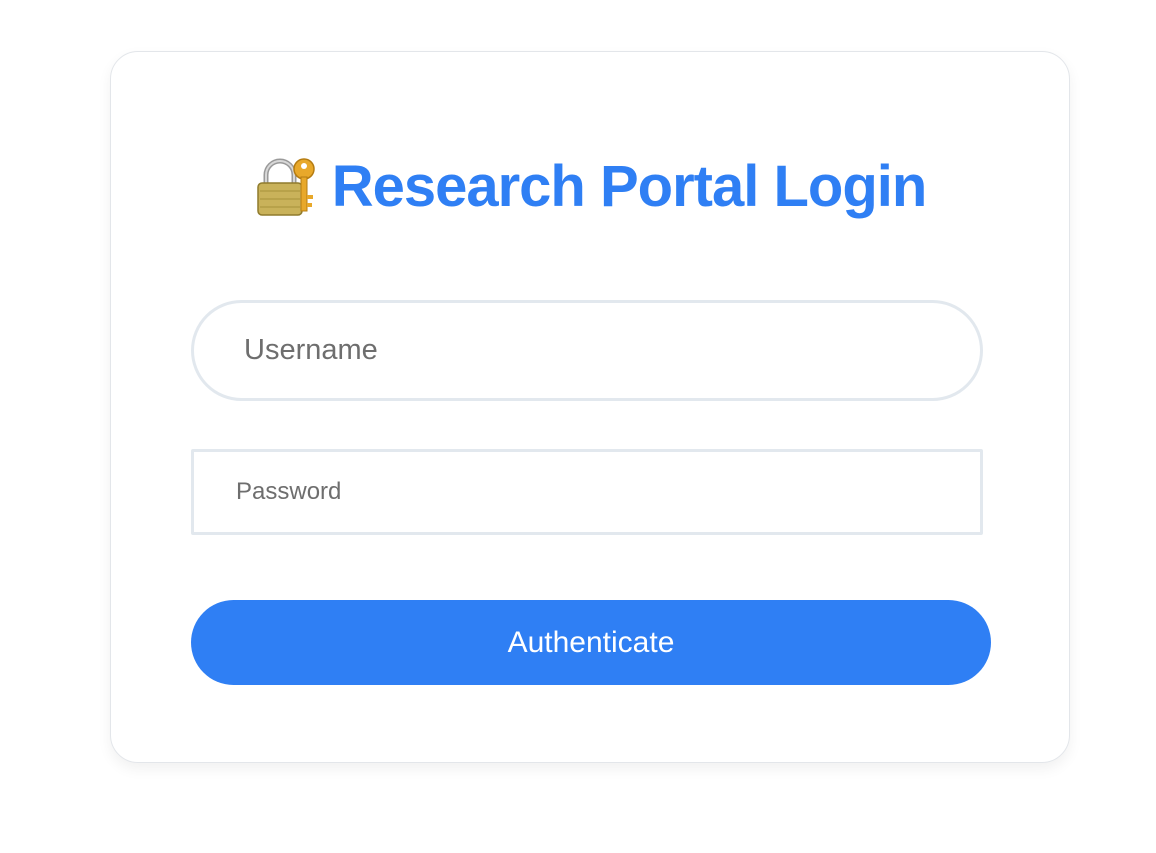 The width and height of the screenshot is (1156, 853). I want to click on username-input: Username, so click(587, 350).